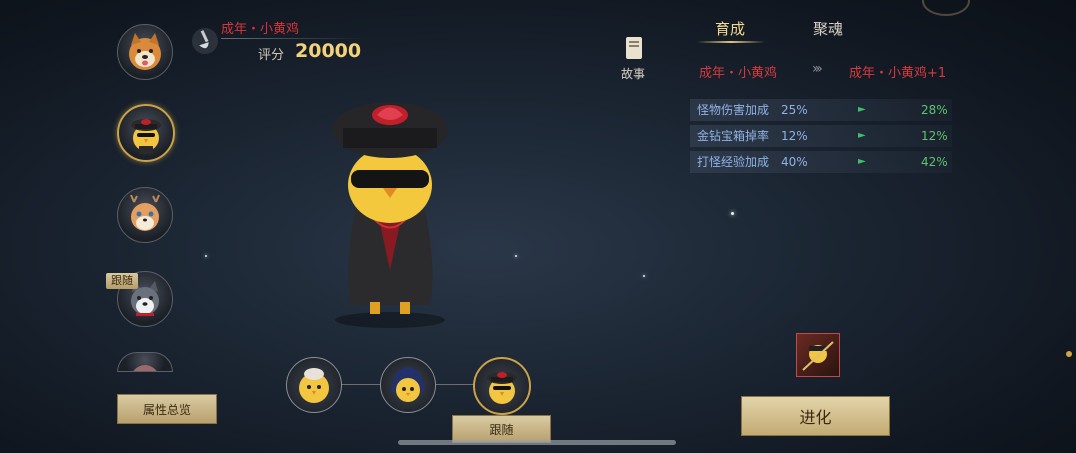 The image size is (1076, 453). I want to click on pet-slot-deer-fox, so click(145, 215).